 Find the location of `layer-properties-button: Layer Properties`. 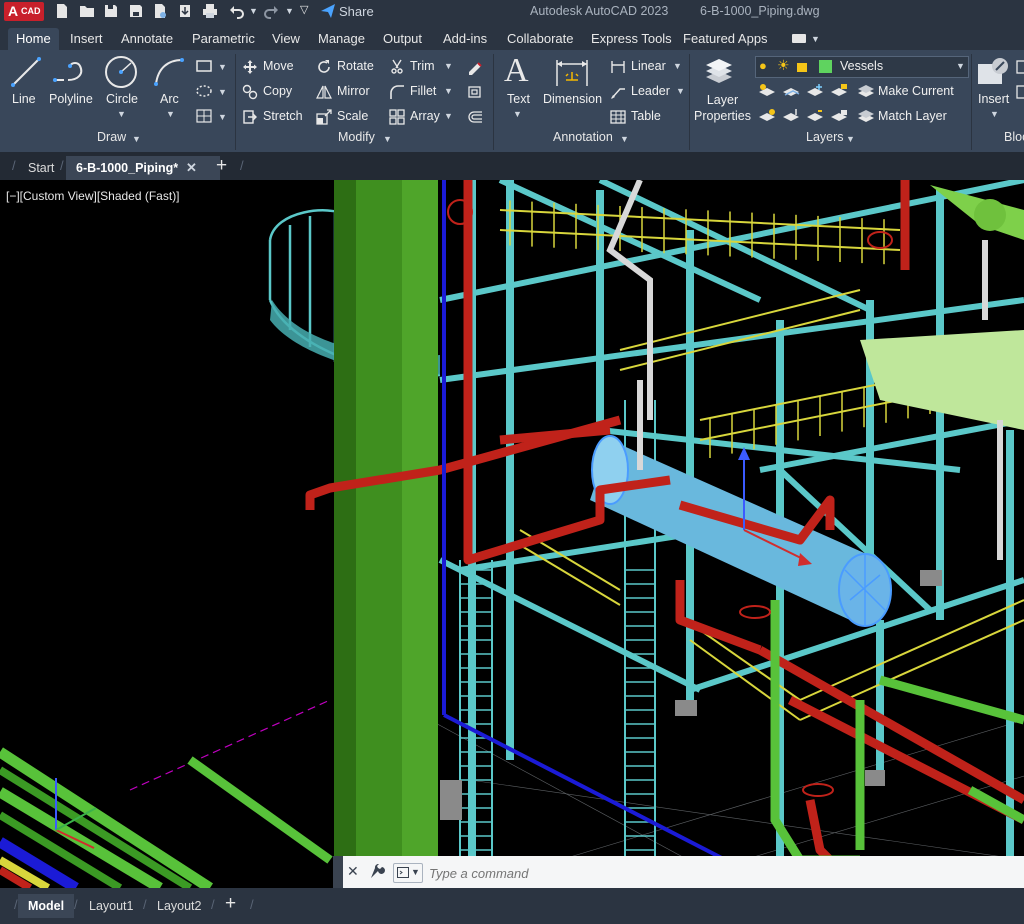

layer-properties-button: Layer Properties is located at coordinates (722, 108).